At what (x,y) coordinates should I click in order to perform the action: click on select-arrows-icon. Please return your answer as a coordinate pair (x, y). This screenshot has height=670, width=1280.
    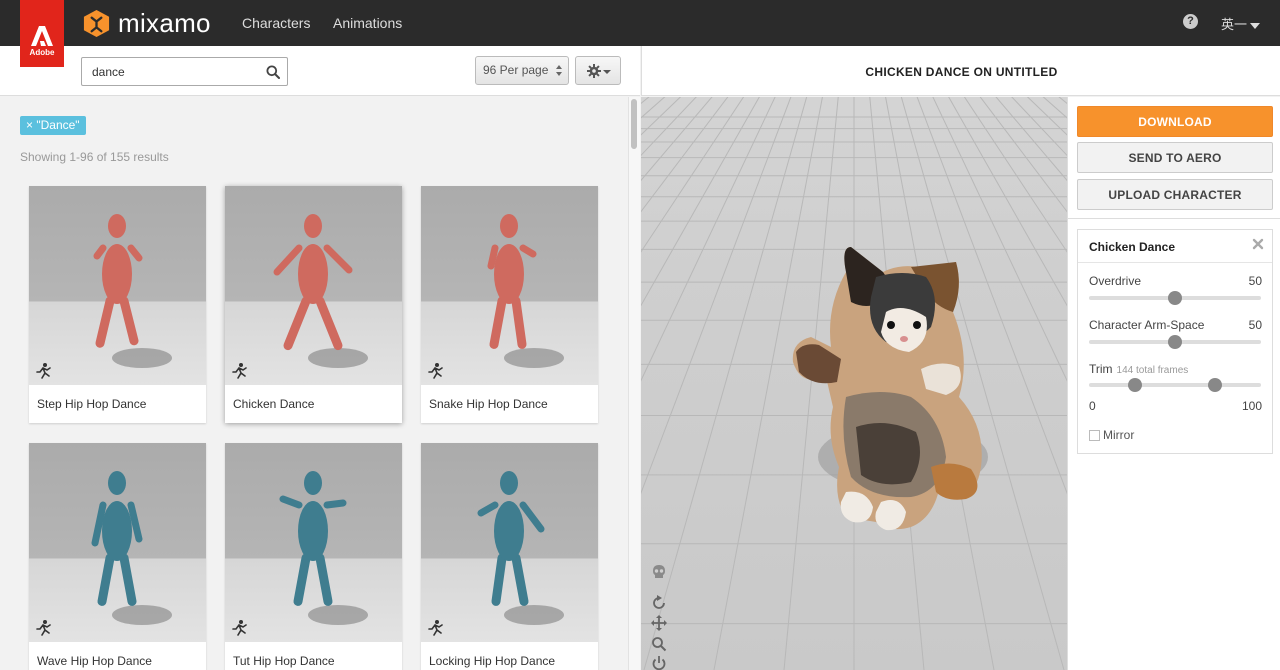
    Looking at the image, I should click on (559, 70).